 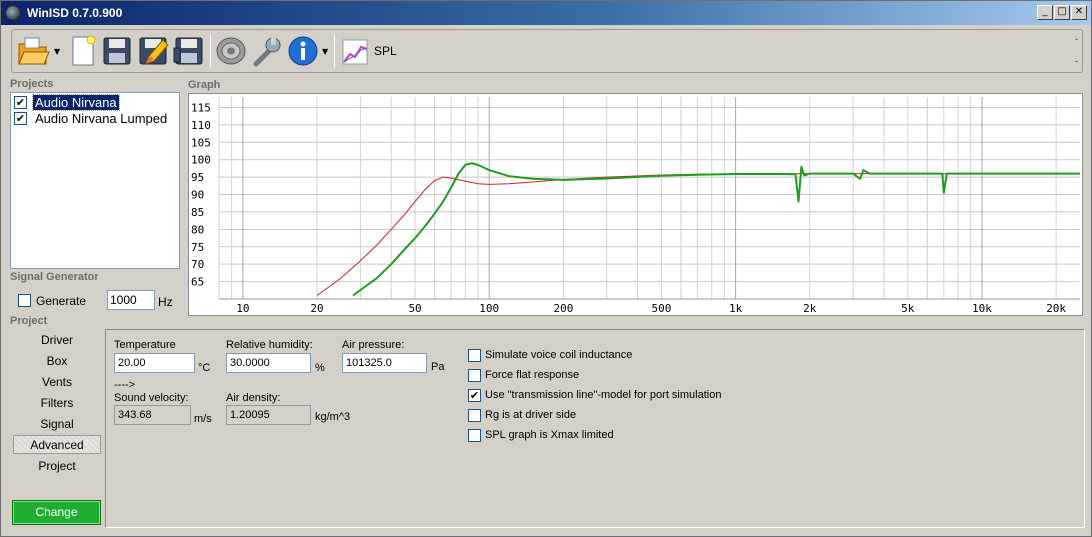 I want to click on spl-graph-icon, so click(x=355, y=51).